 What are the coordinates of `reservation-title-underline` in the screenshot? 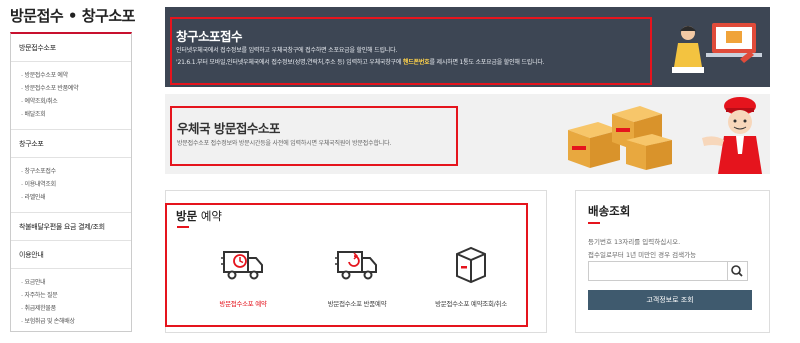 It's located at (183, 227).